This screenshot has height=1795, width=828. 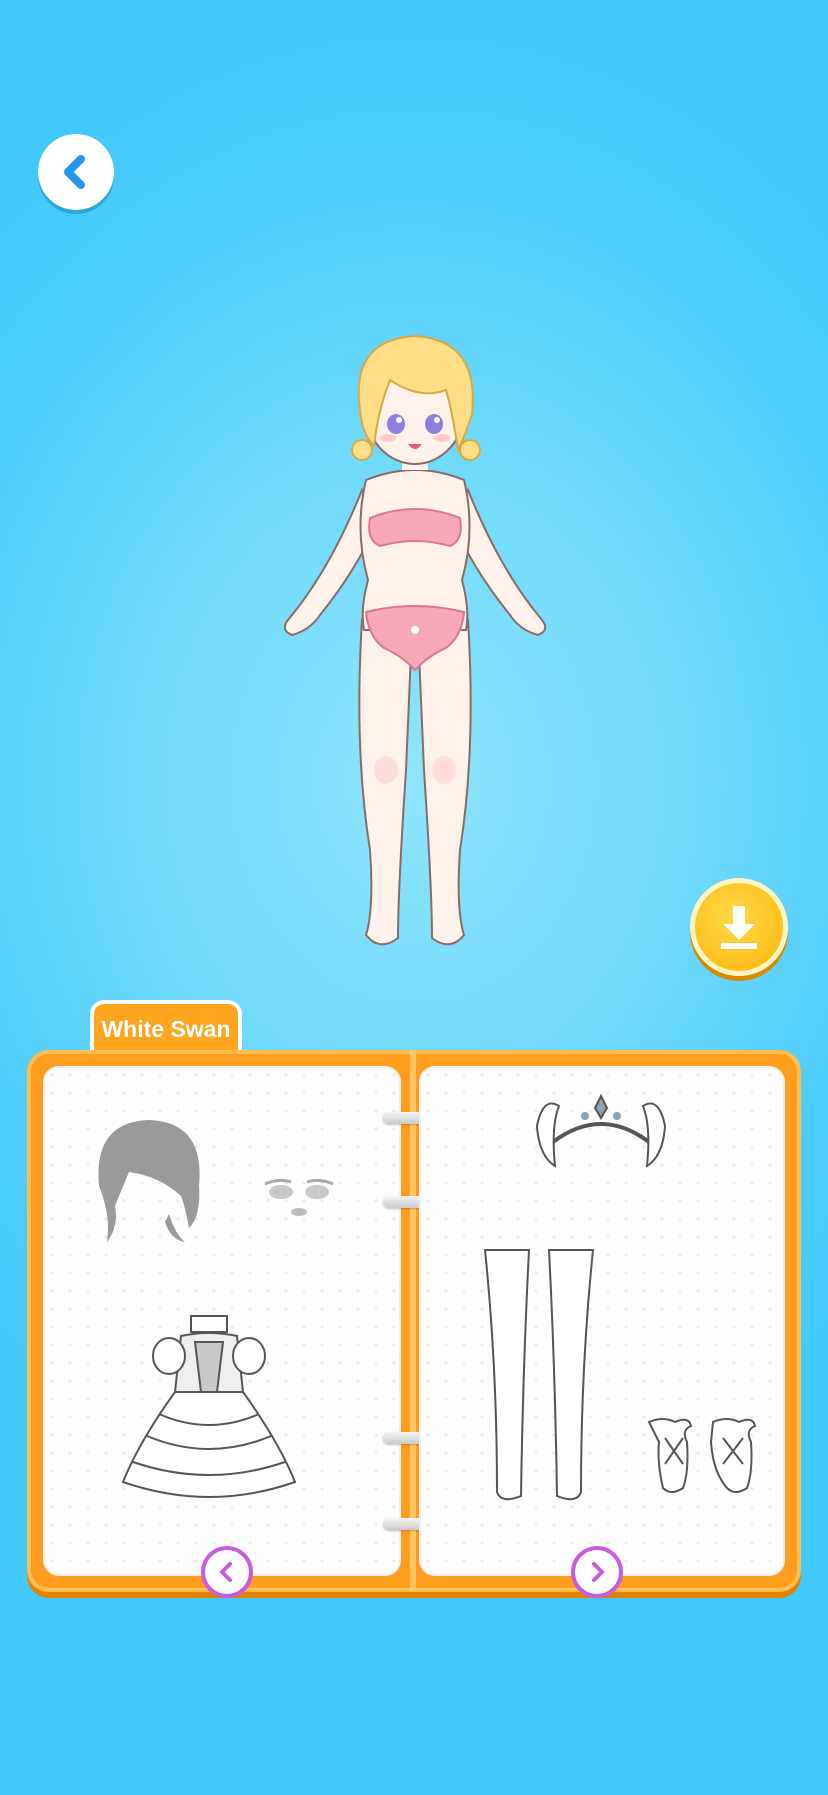 I want to click on chevron-right-icon, so click(x=598, y=1572).